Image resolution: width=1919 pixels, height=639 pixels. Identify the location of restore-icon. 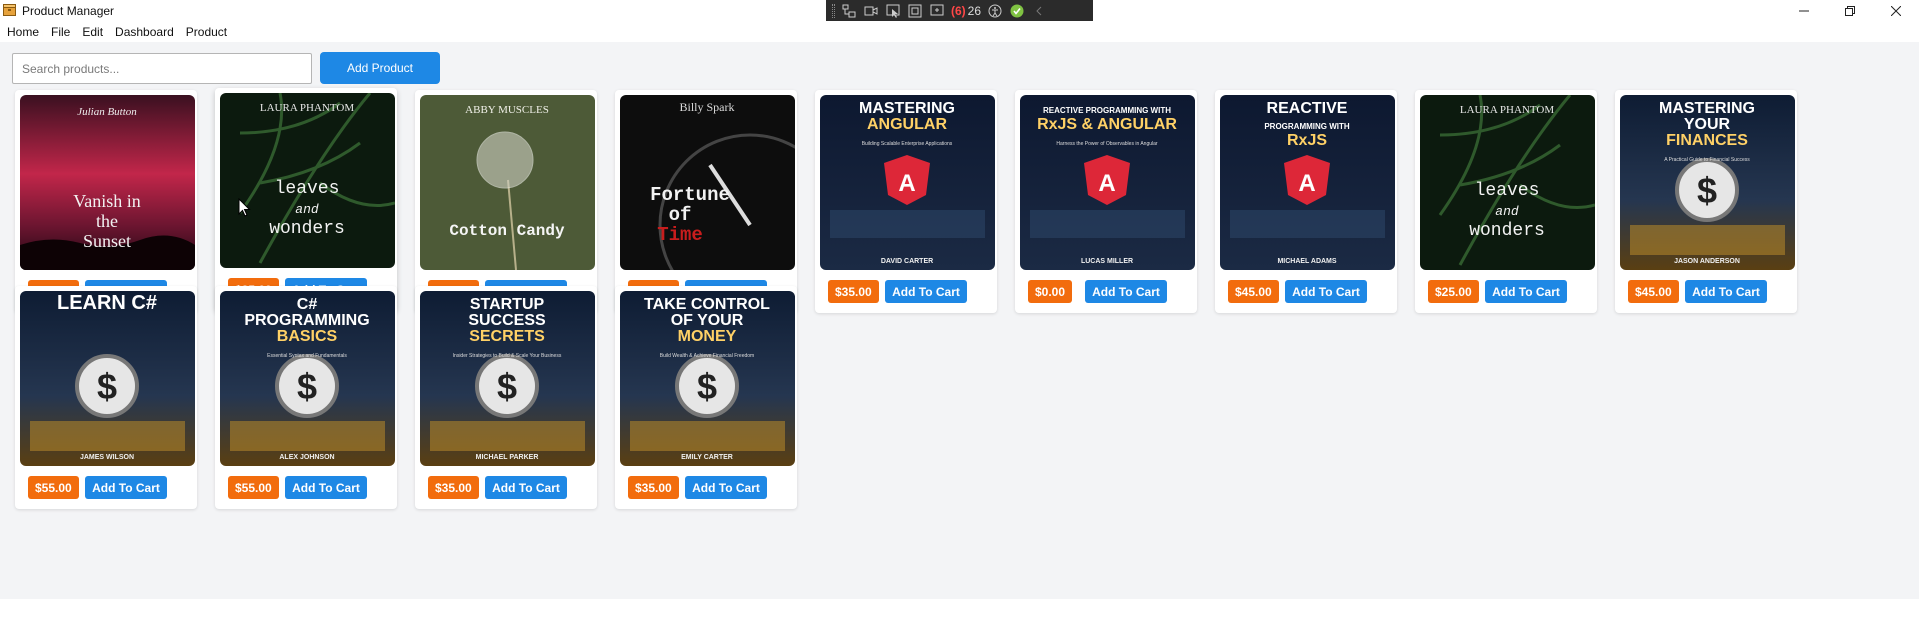
(1850, 11).